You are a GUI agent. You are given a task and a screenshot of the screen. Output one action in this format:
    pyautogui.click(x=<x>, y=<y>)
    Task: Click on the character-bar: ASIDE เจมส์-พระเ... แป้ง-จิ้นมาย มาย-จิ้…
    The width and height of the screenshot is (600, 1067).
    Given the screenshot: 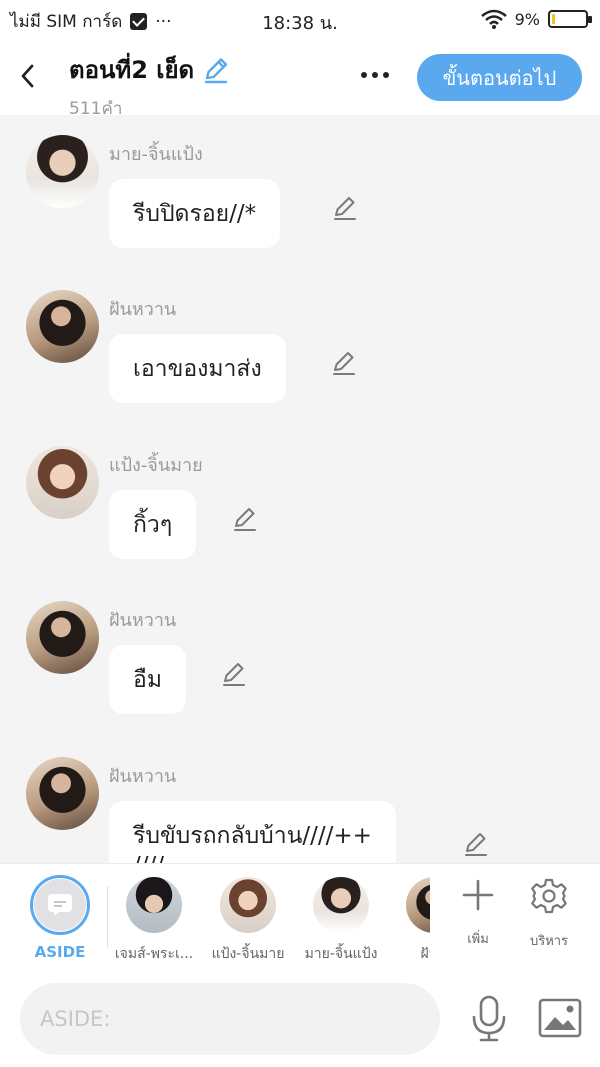 What is the action you would take?
    pyautogui.click(x=300, y=917)
    